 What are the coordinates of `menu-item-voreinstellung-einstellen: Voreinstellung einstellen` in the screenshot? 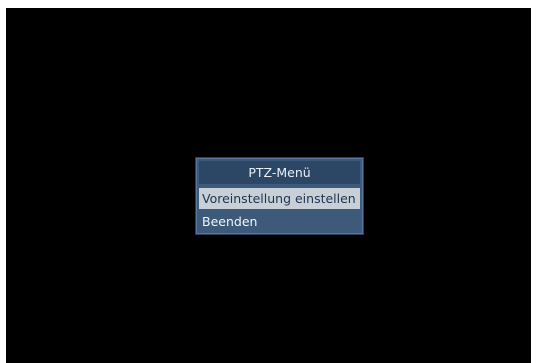 It's located at (279, 198).